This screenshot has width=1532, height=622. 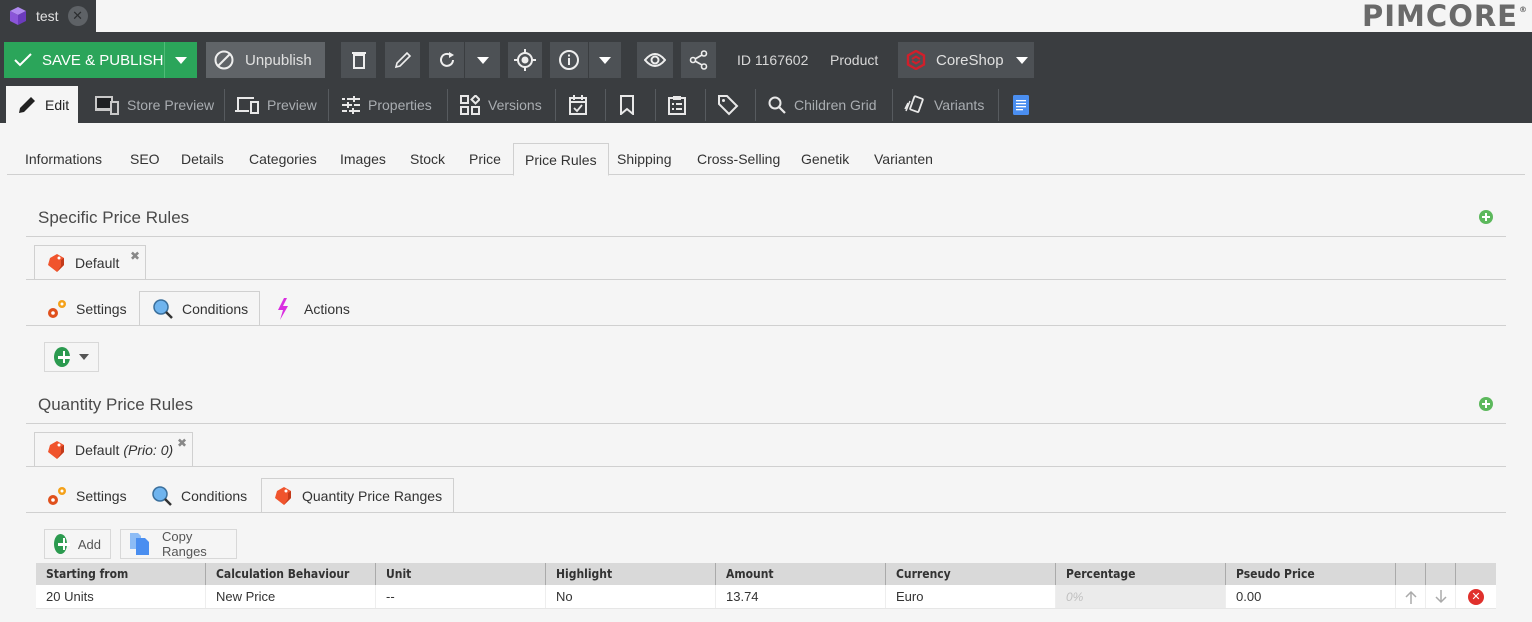 What do you see at coordinates (200, 308) in the screenshot?
I see `specific-subtab-conditions: Conditions` at bounding box center [200, 308].